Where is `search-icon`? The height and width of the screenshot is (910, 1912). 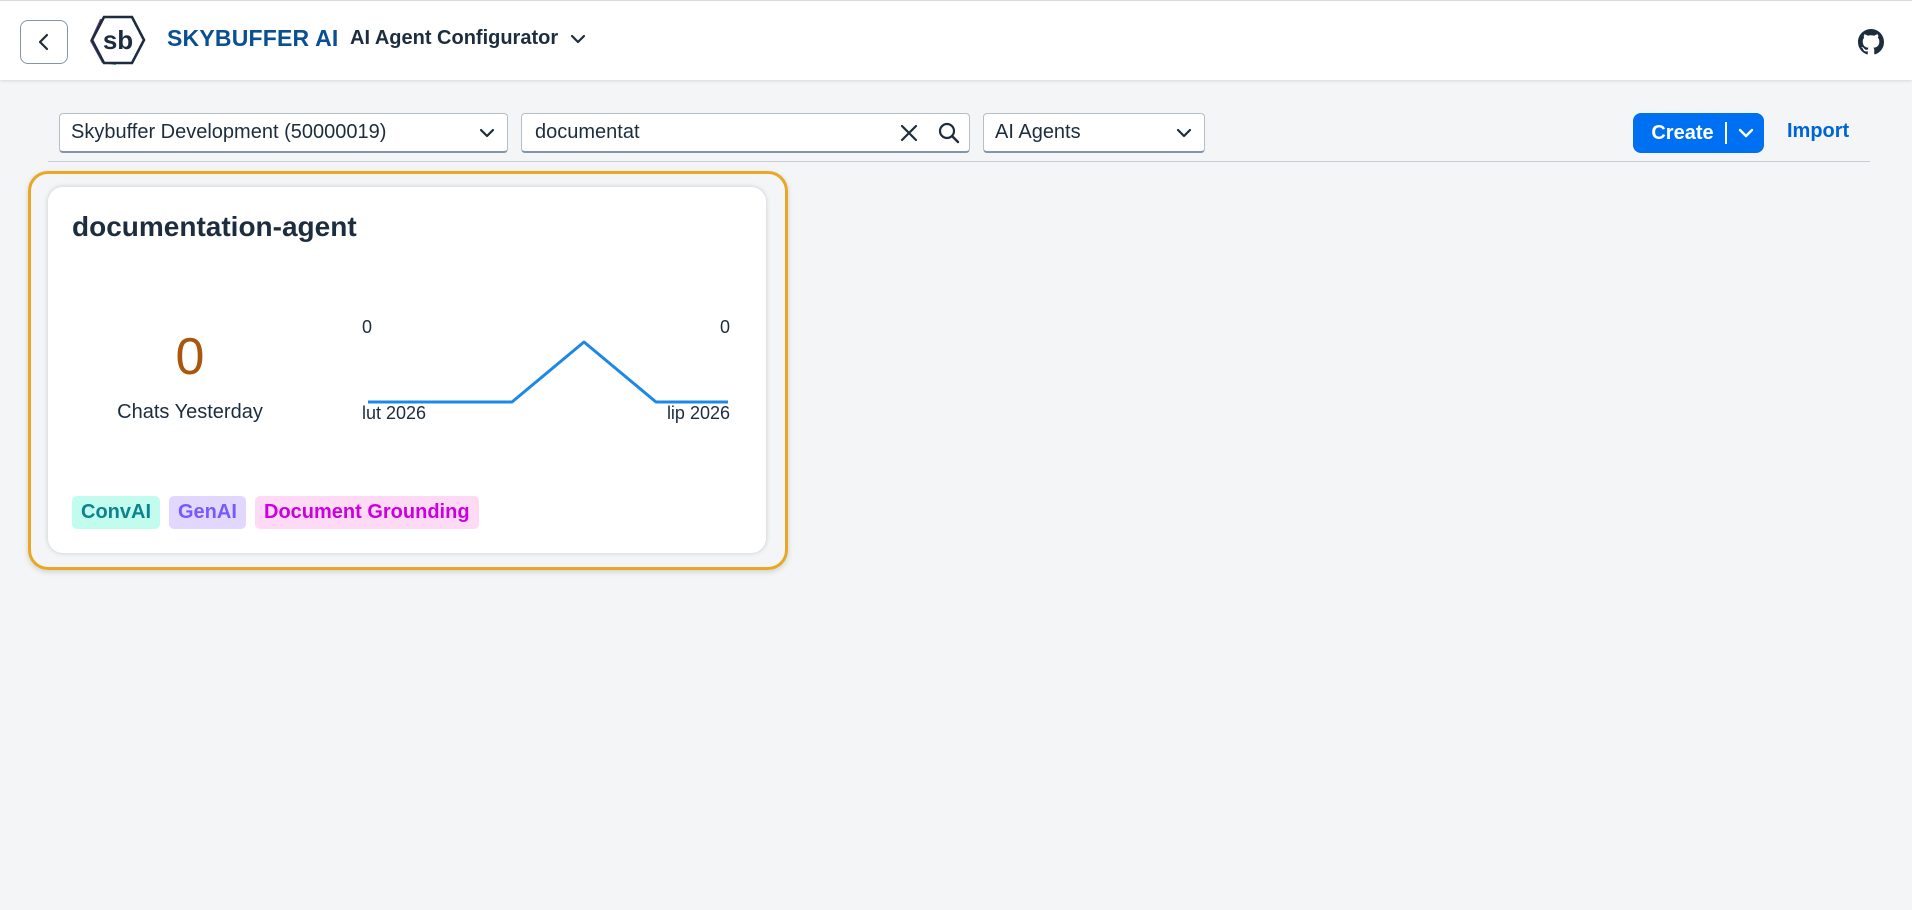 search-icon is located at coordinates (949, 132).